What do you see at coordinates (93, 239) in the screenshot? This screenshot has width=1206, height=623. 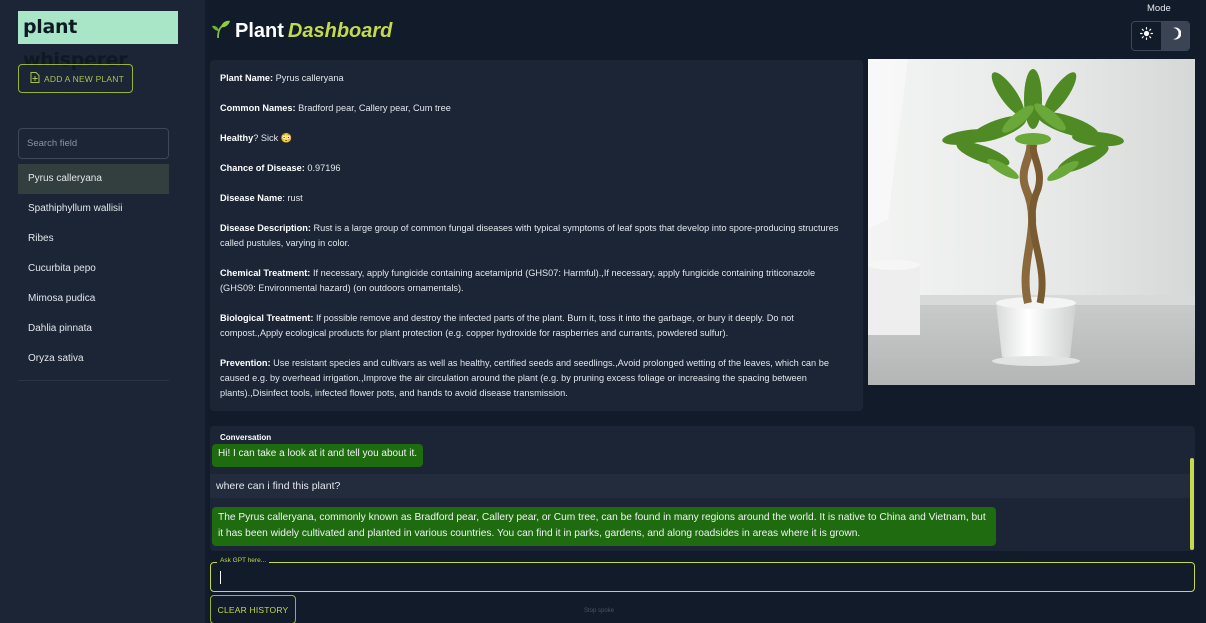 I see `plant-item-ribes: Ribes` at bounding box center [93, 239].